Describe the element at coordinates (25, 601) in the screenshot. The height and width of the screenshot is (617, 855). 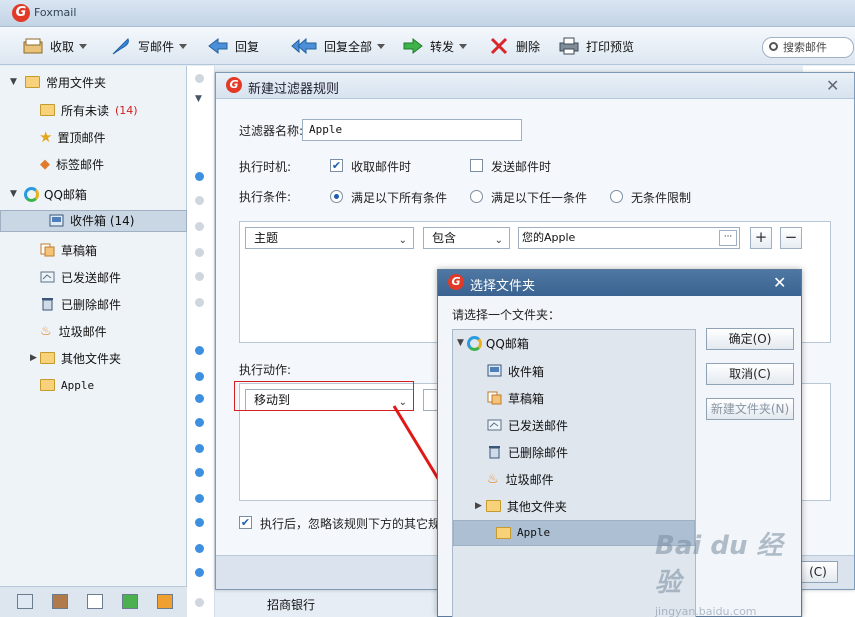
I see `mail-view-icon` at that location.